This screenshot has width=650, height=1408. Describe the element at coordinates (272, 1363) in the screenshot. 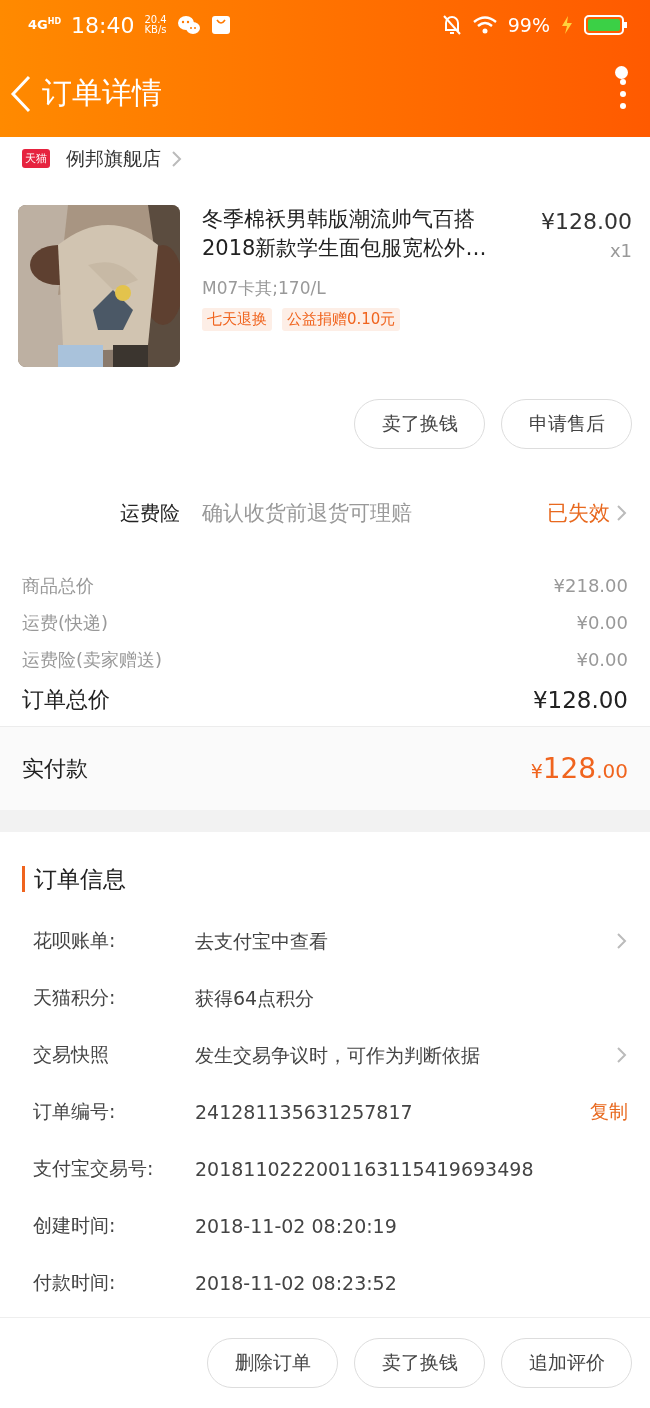

I see `action-button: 删除订单` at that location.